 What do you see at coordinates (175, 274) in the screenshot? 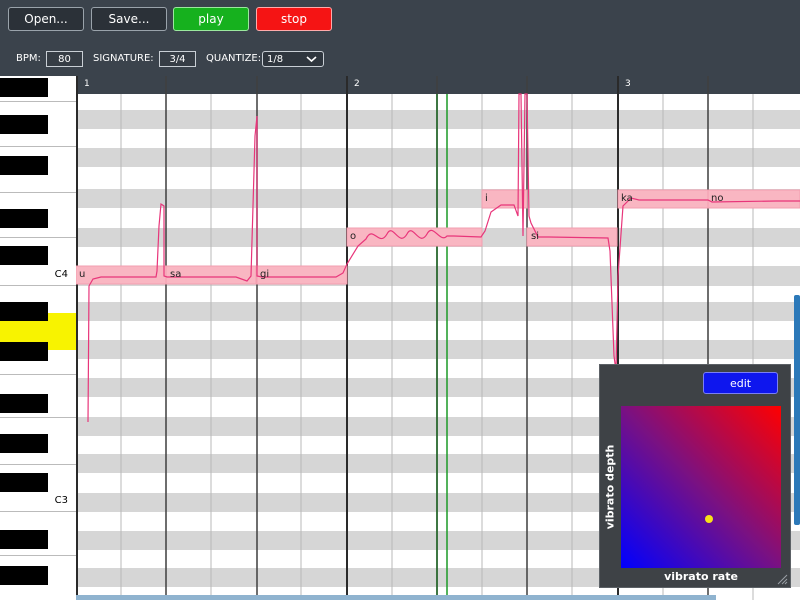
I see `note-lyric: sa` at bounding box center [175, 274].